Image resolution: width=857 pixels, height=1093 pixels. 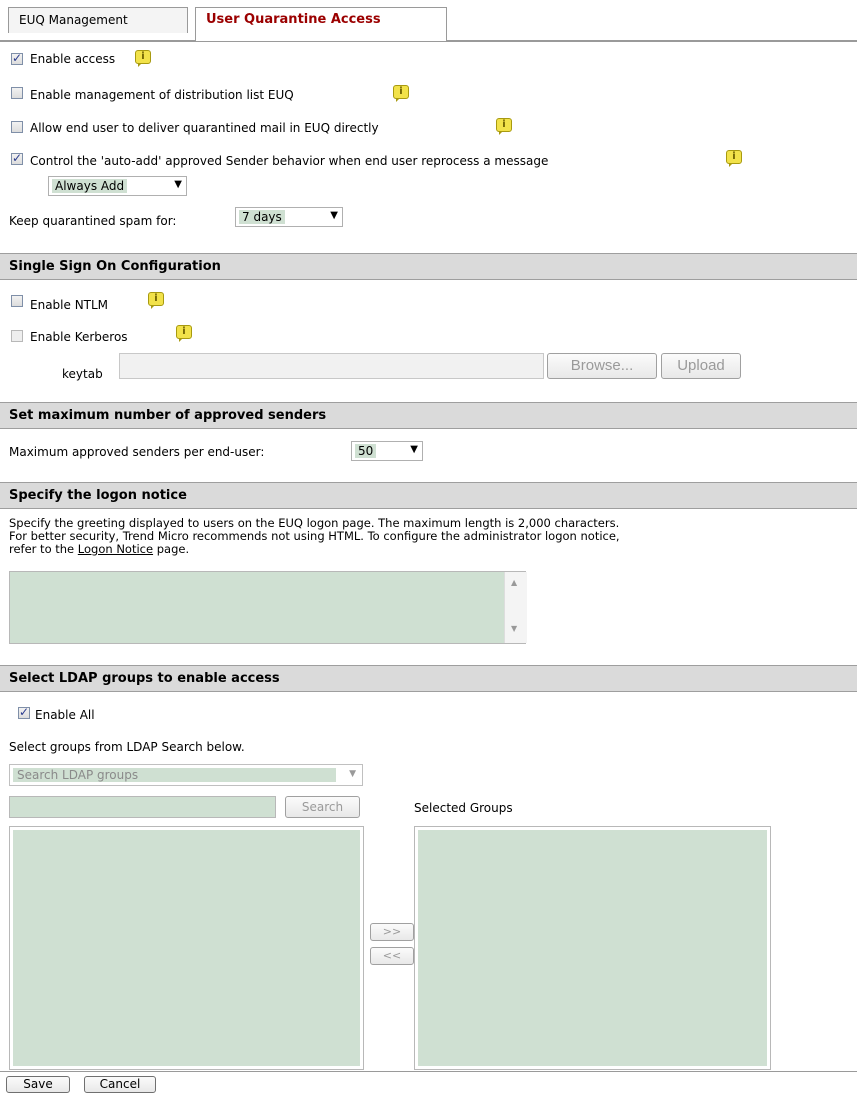 I want to click on enable-ntlm-label: Enable NTLM, so click(x=69, y=305).